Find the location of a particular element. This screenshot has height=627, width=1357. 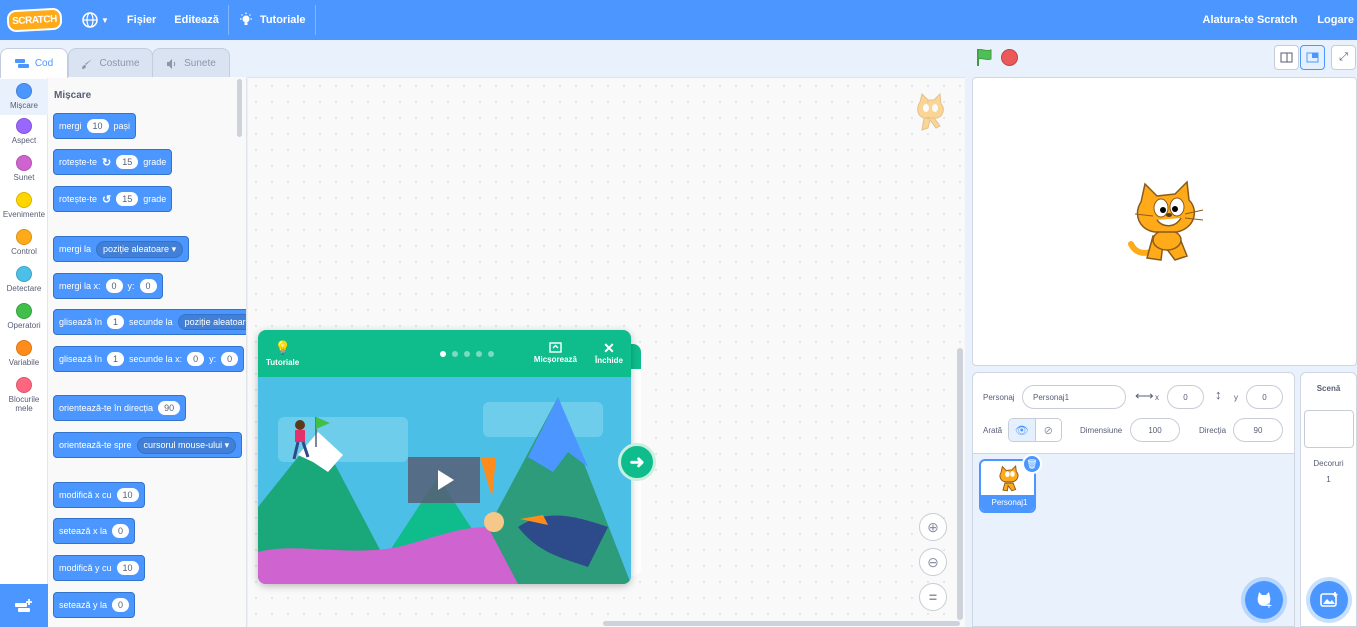

workspace-vscrollbar is located at coordinates (960, 484).